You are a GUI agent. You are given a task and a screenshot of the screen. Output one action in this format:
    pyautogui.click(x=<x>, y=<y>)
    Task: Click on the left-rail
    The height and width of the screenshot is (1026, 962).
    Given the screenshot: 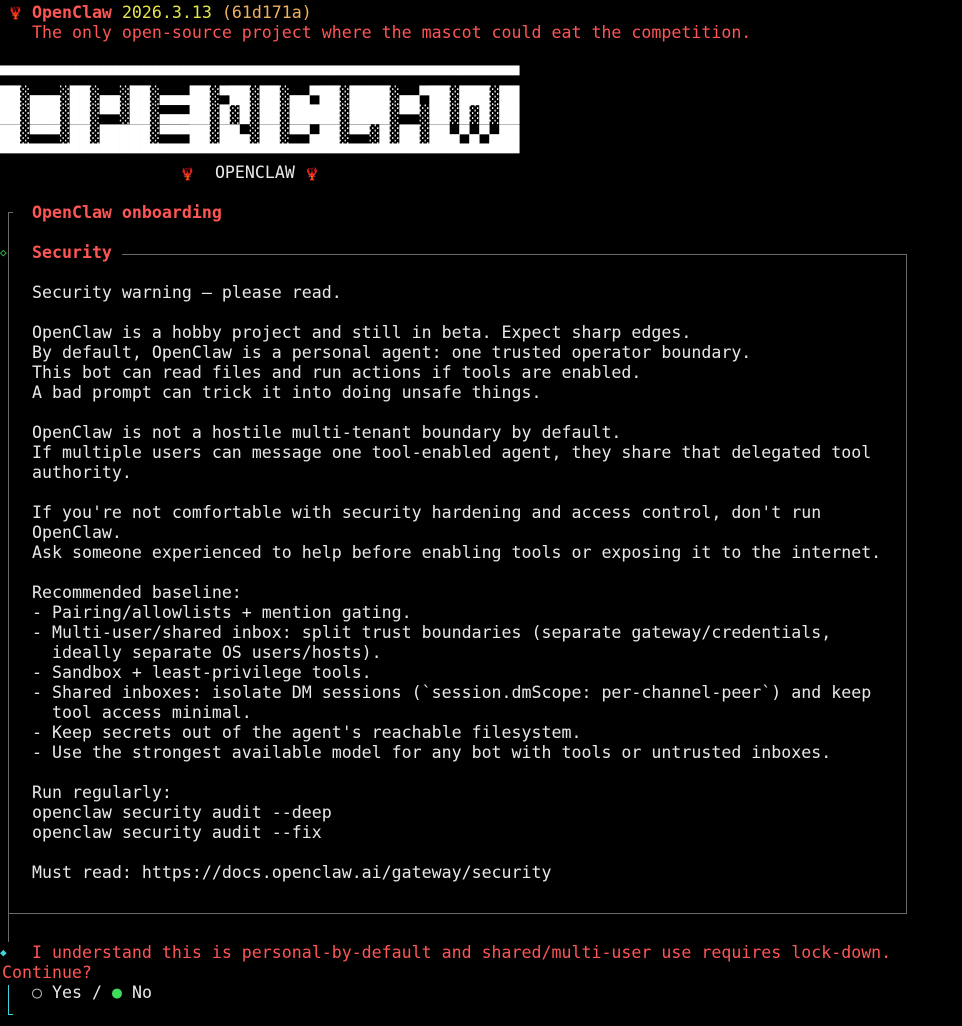 What is the action you would take?
    pyautogui.click(x=8, y=577)
    